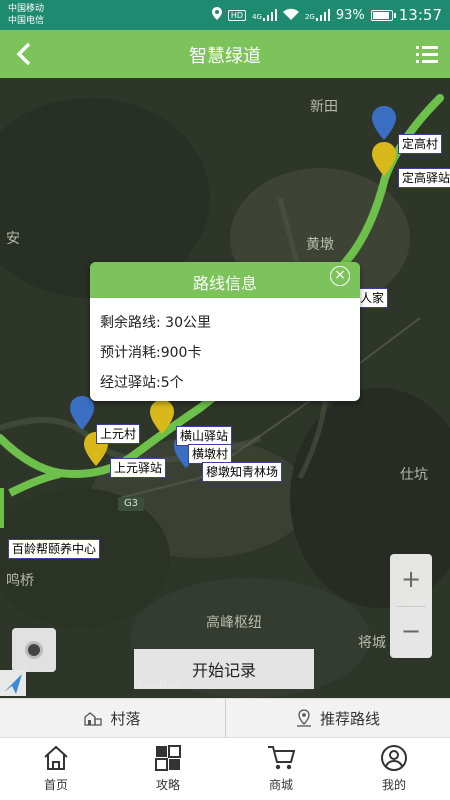  I want to click on estimated-calories: 预计消耗:900卡, so click(151, 353).